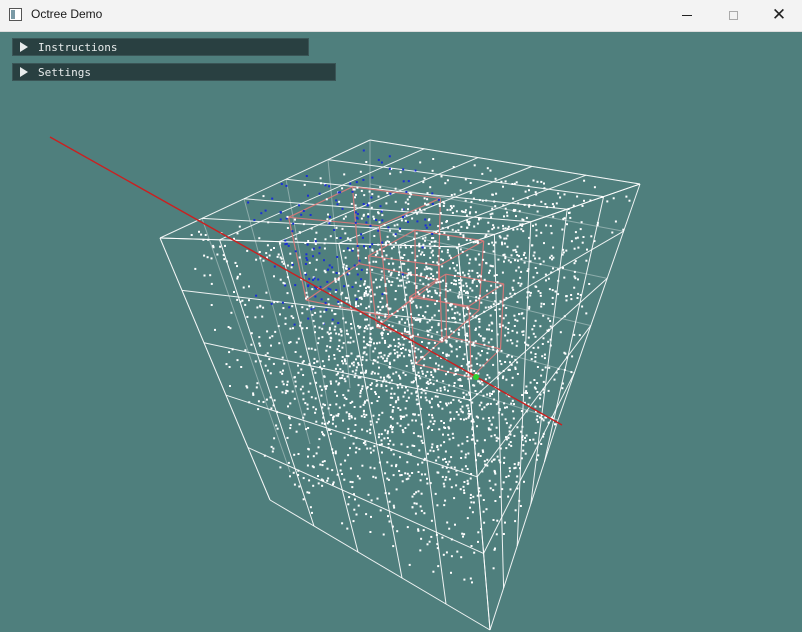  I want to click on title-bar: Octree Demo ✕, so click(401, 16).